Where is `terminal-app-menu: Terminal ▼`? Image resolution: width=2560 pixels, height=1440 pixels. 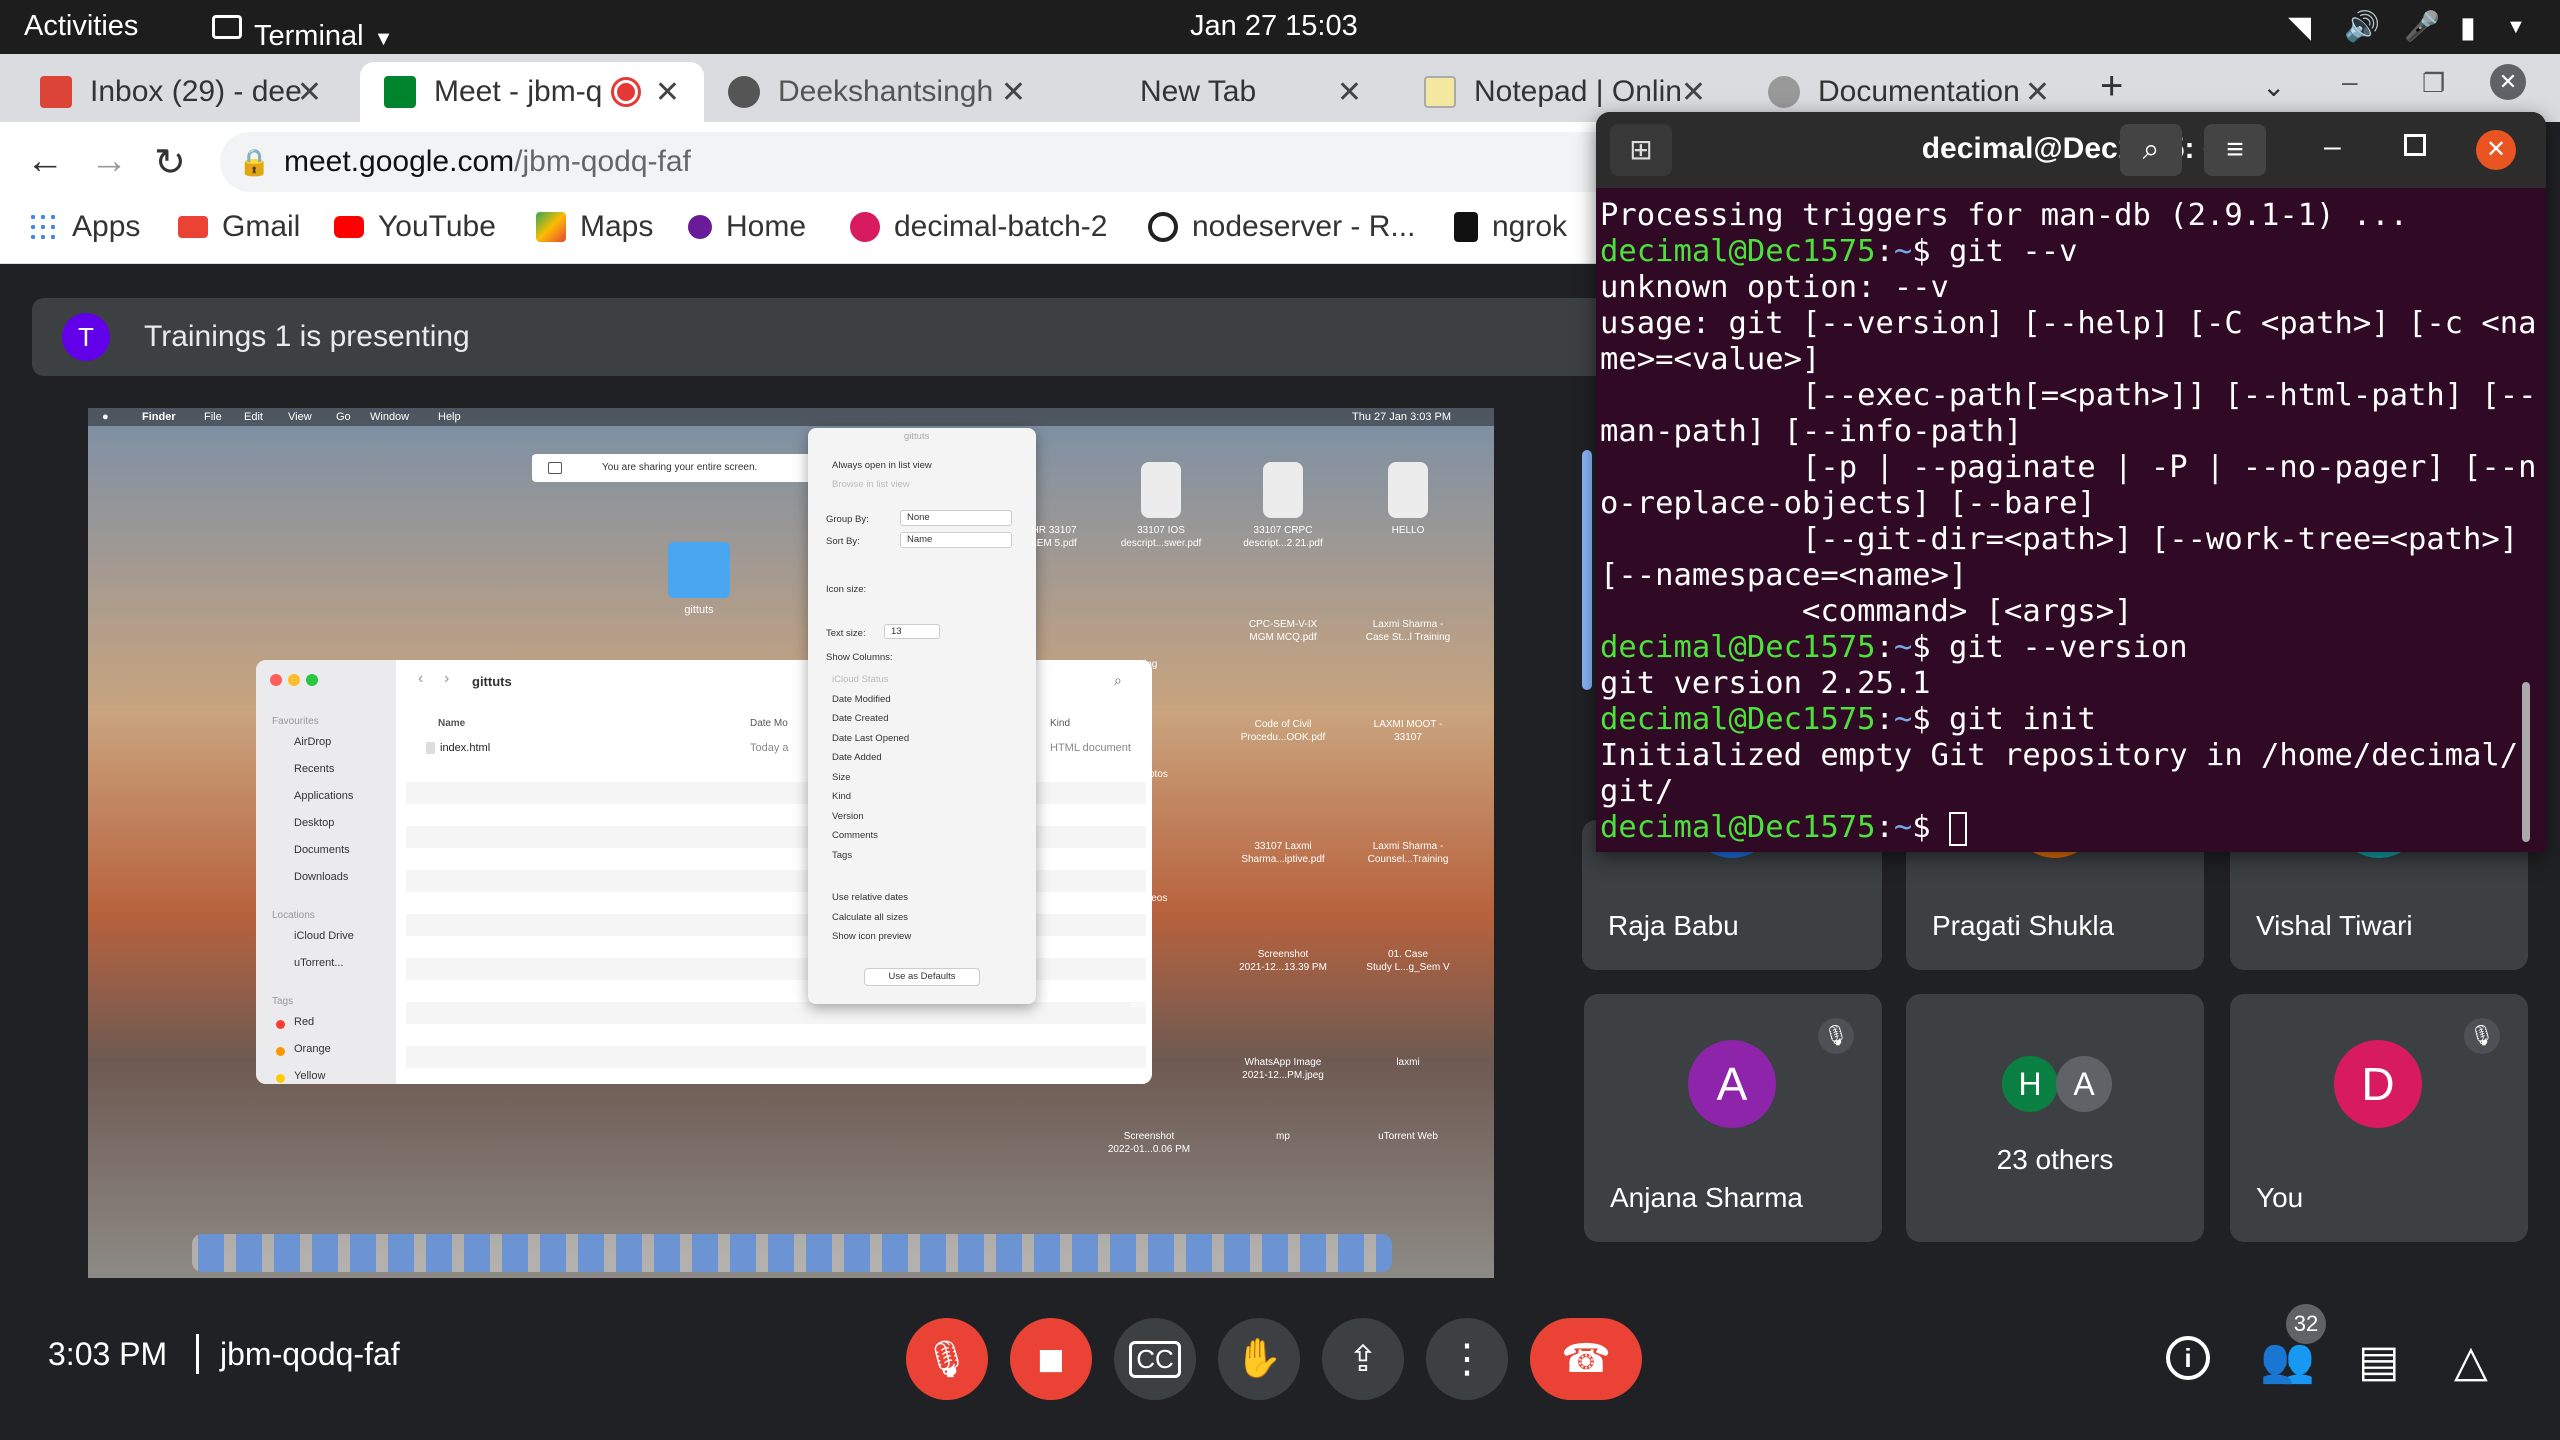 terminal-app-menu: Terminal ▼ is located at coordinates (302, 31).